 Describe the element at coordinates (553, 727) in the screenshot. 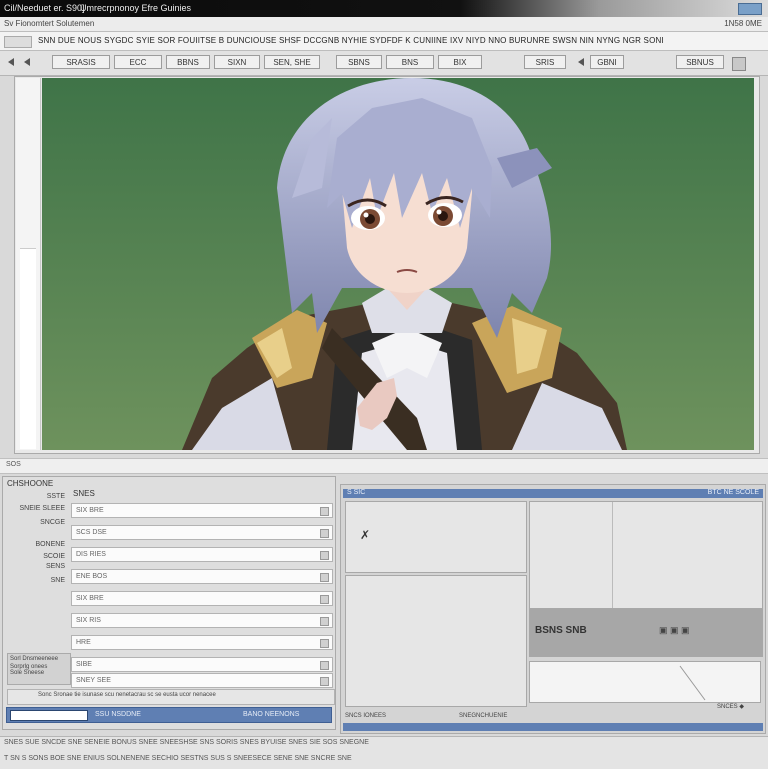

I see `preview-footer-bar` at that location.